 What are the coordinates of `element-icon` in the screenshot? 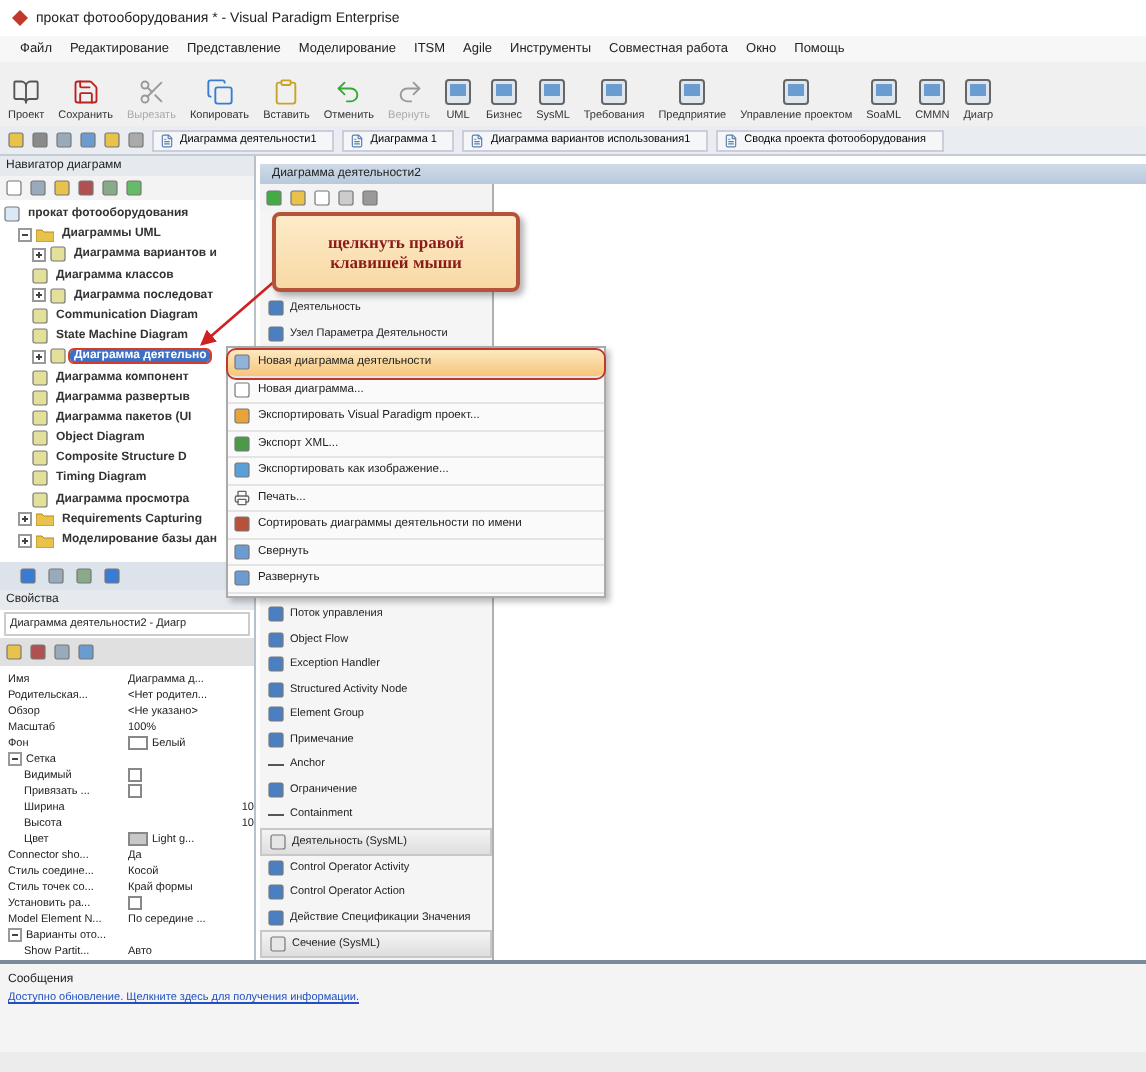 It's located at (276, 789).